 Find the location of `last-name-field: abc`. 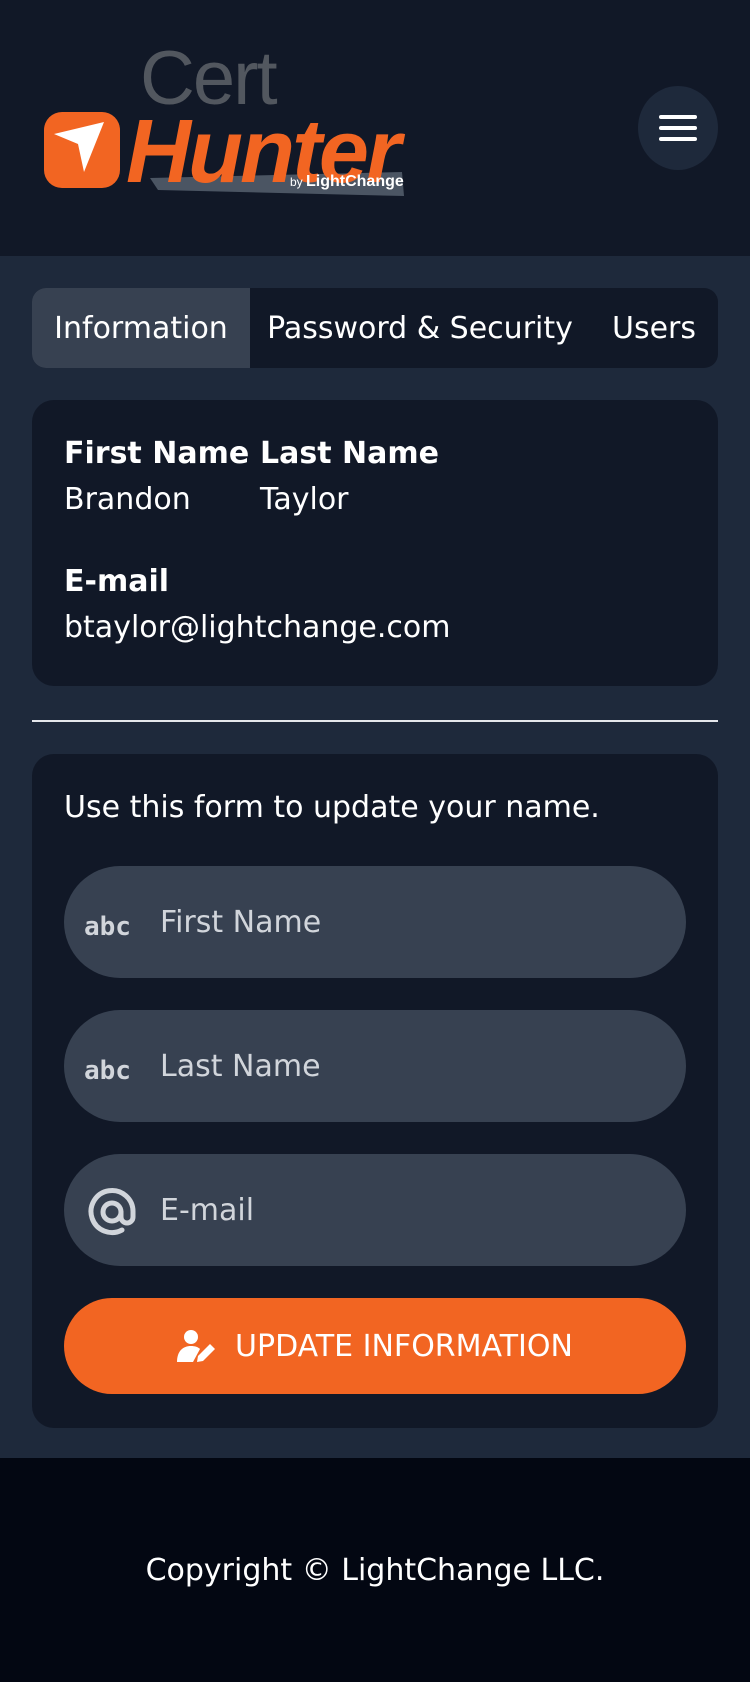

last-name-field: abc is located at coordinates (375, 1066).